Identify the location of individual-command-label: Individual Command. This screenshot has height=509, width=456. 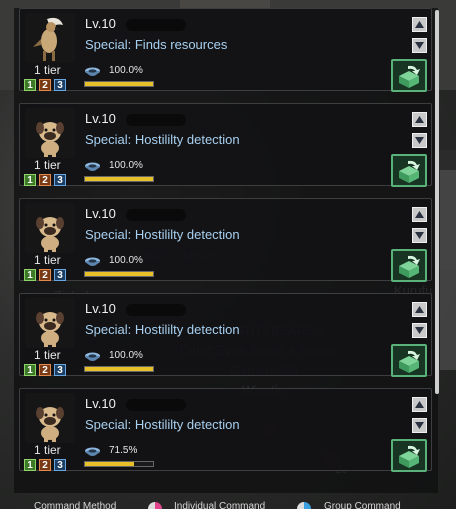
(220, 505).